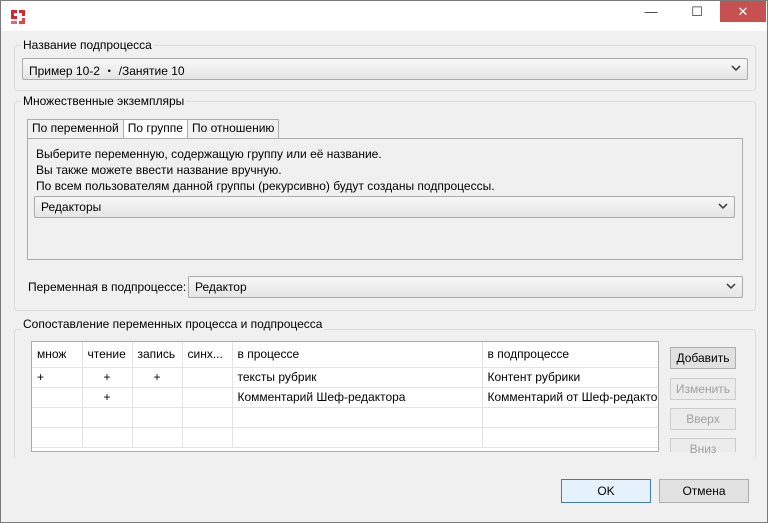 Image resolution: width=768 pixels, height=523 pixels. What do you see at coordinates (18, 17) in the screenshot?
I see `app-logo-icon` at bounding box center [18, 17].